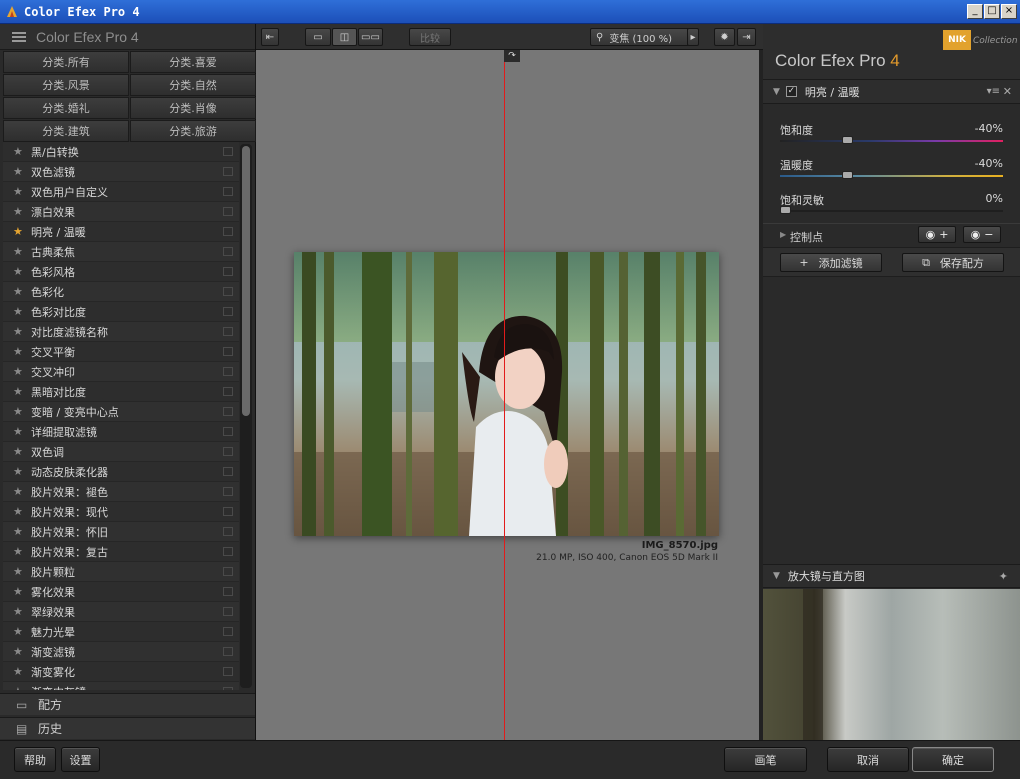 The height and width of the screenshot is (779, 1020). I want to click on close-button: ×, so click(1009, 11).